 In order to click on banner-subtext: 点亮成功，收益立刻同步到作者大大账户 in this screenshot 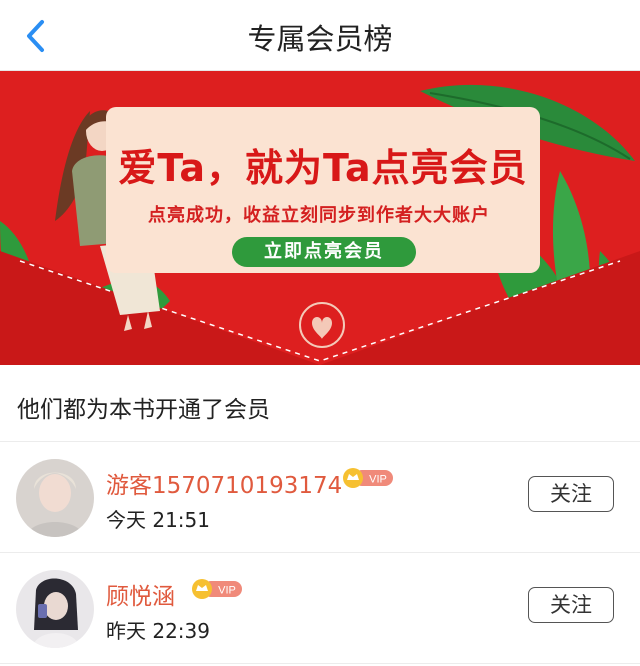, I will do `click(319, 215)`.